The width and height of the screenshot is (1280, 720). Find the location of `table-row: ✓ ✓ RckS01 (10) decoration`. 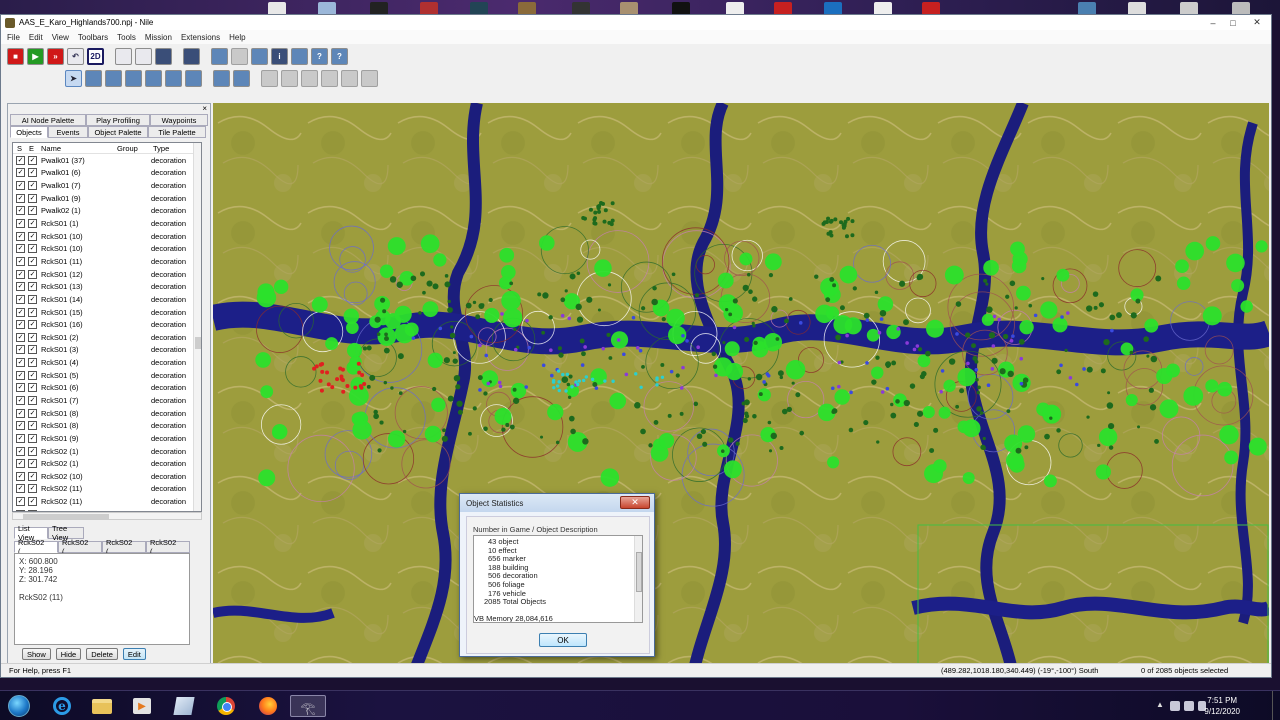

table-row: ✓ ✓ RckS01 (10) decoration is located at coordinates (107, 236).